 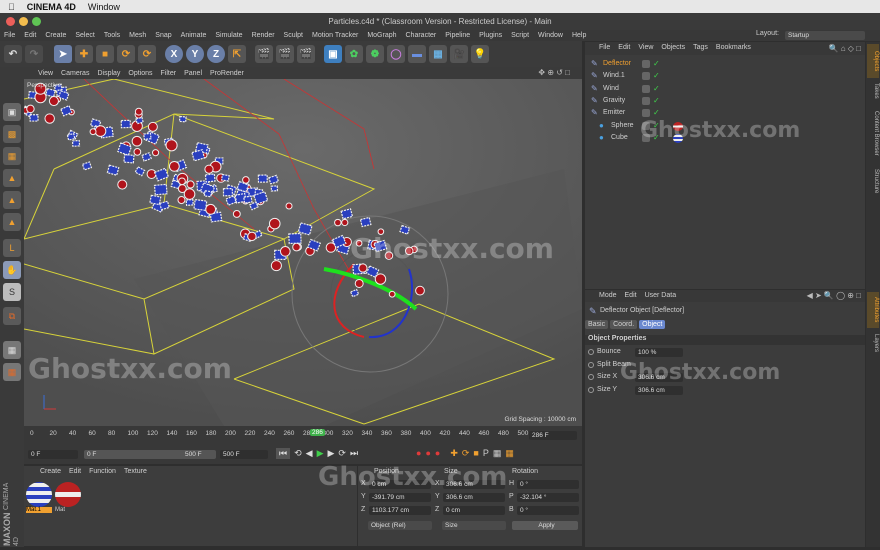 I want to click on side-tab-structure: Structure, so click(x=873, y=181).